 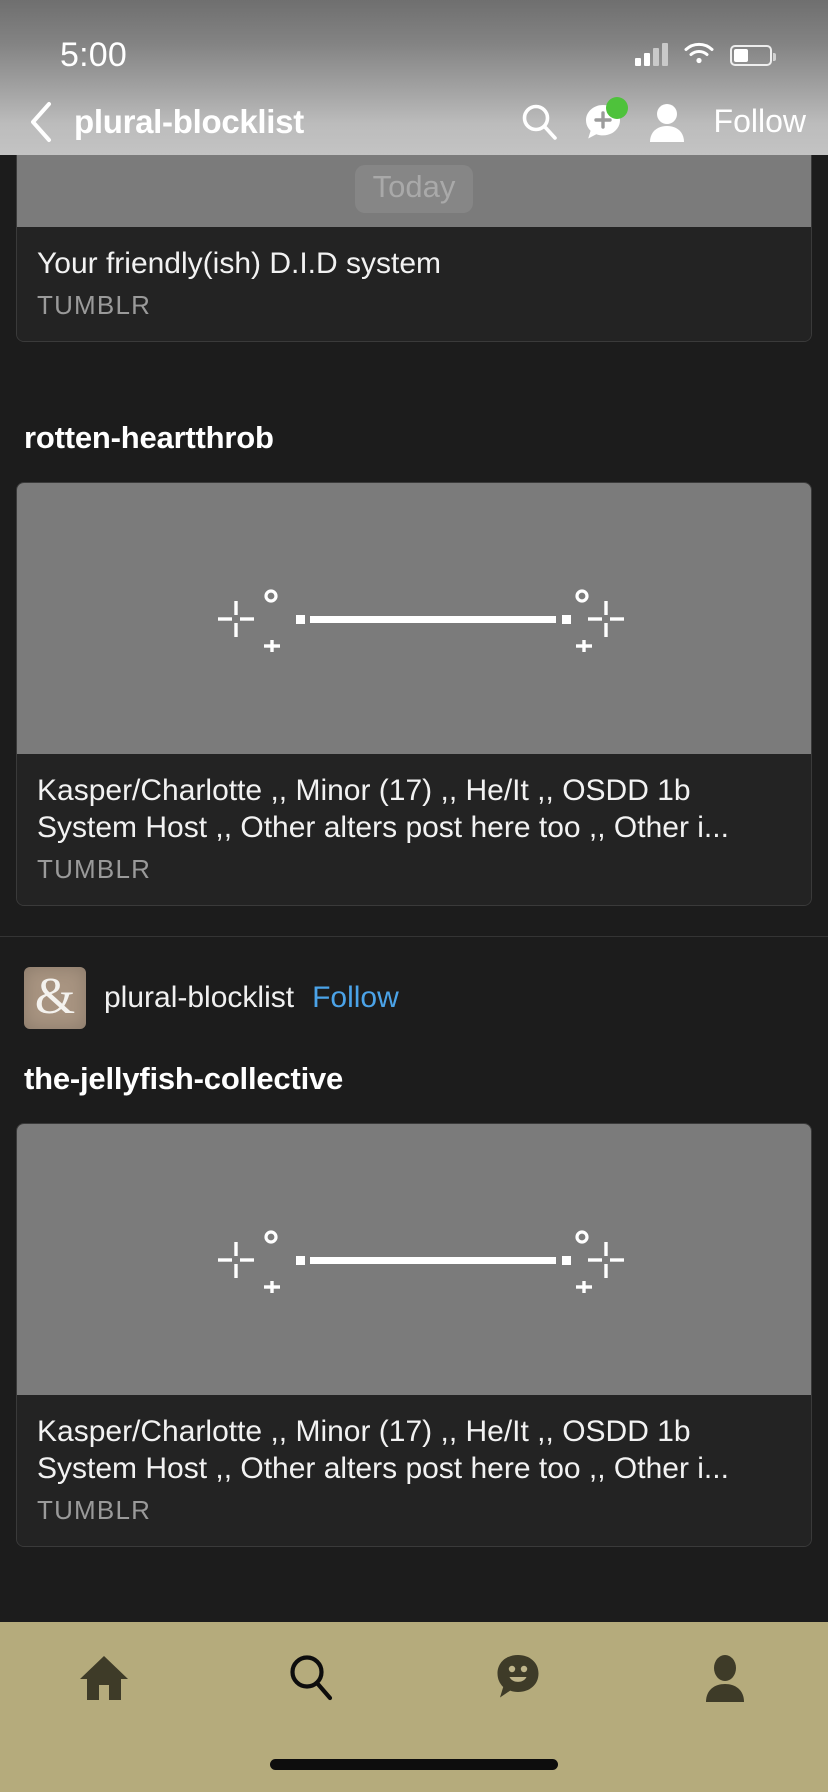 I want to click on post-attribution: & plural-blocklist Follow, so click(x=414, y=998).